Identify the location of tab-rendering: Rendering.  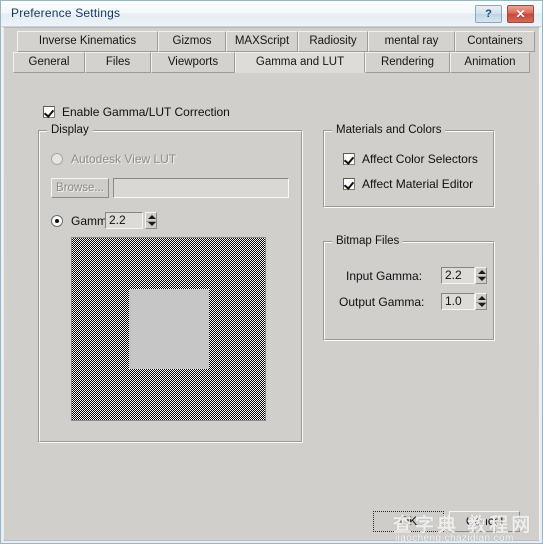
(407, 62).